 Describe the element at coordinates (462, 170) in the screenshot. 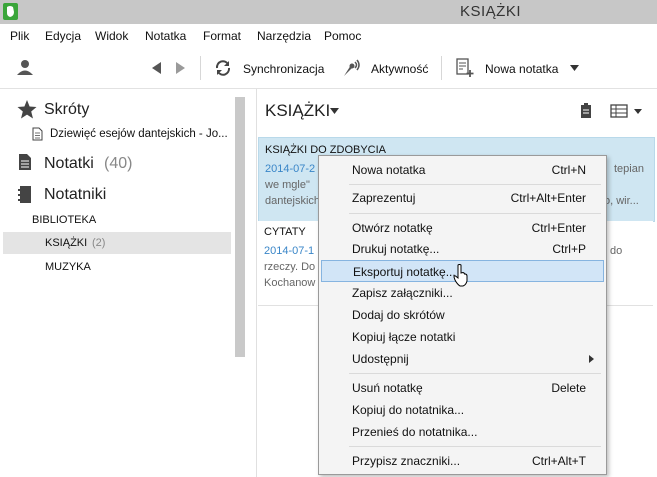

I see `menu-item-new-note: Nowa notatka Ctrl+N` at that location.